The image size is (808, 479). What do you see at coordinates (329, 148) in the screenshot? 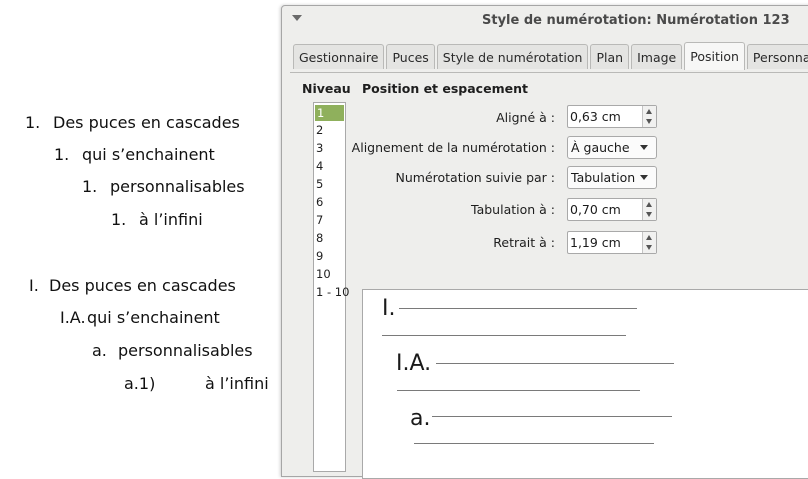
I see `level-item-3: 3` at bounding box center [329, 148].